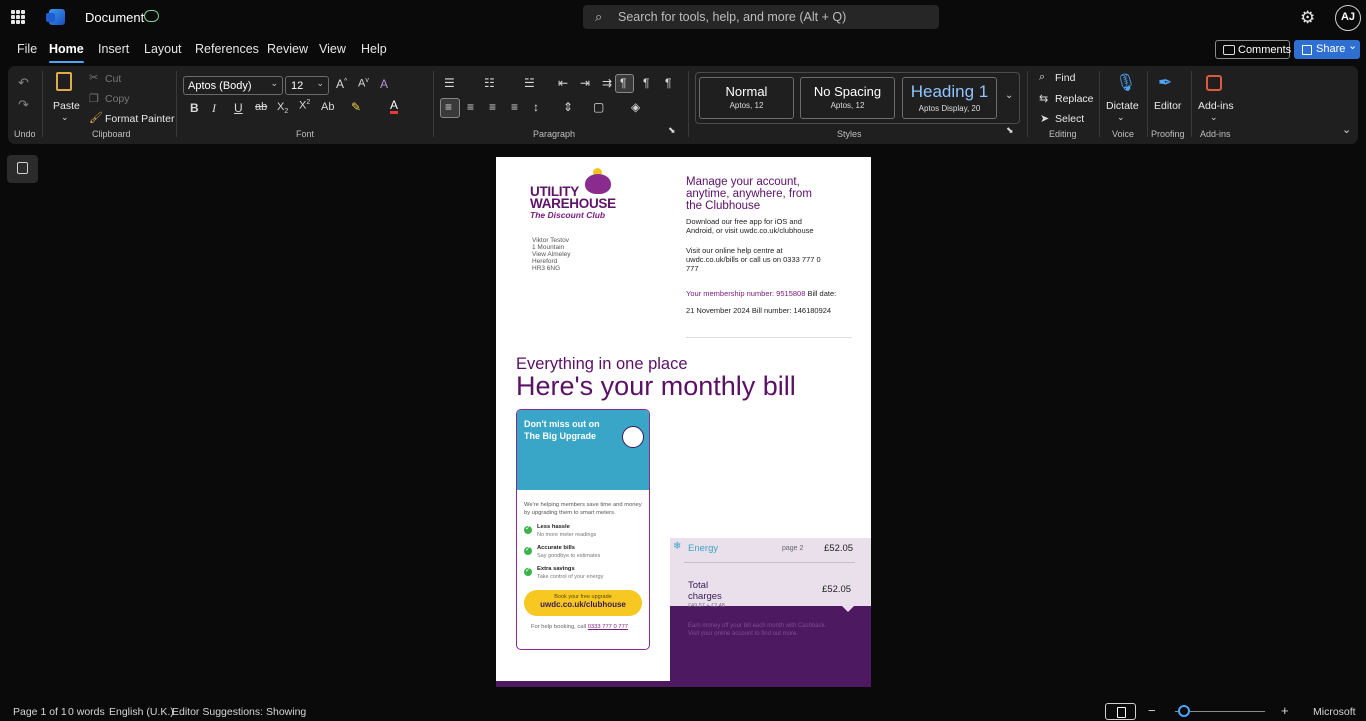  Describe the element at coordinates (514, 107) in the screenshot. I see `justify-icon: ≡` at that location.